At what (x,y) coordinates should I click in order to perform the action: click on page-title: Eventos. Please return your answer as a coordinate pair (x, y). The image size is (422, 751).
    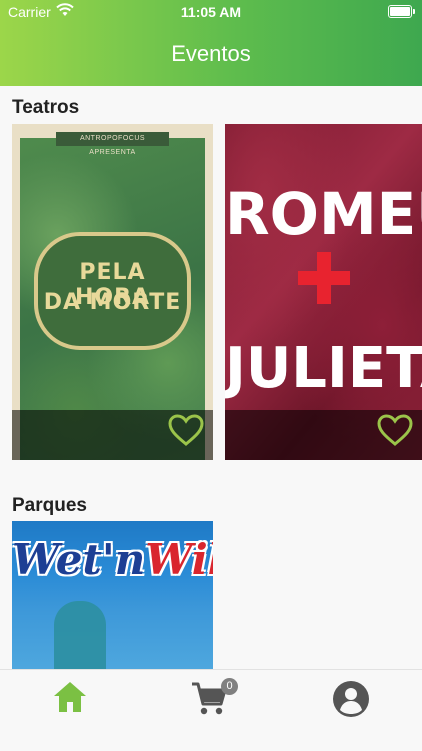
    Looking at the image, I should click on (211, 53).